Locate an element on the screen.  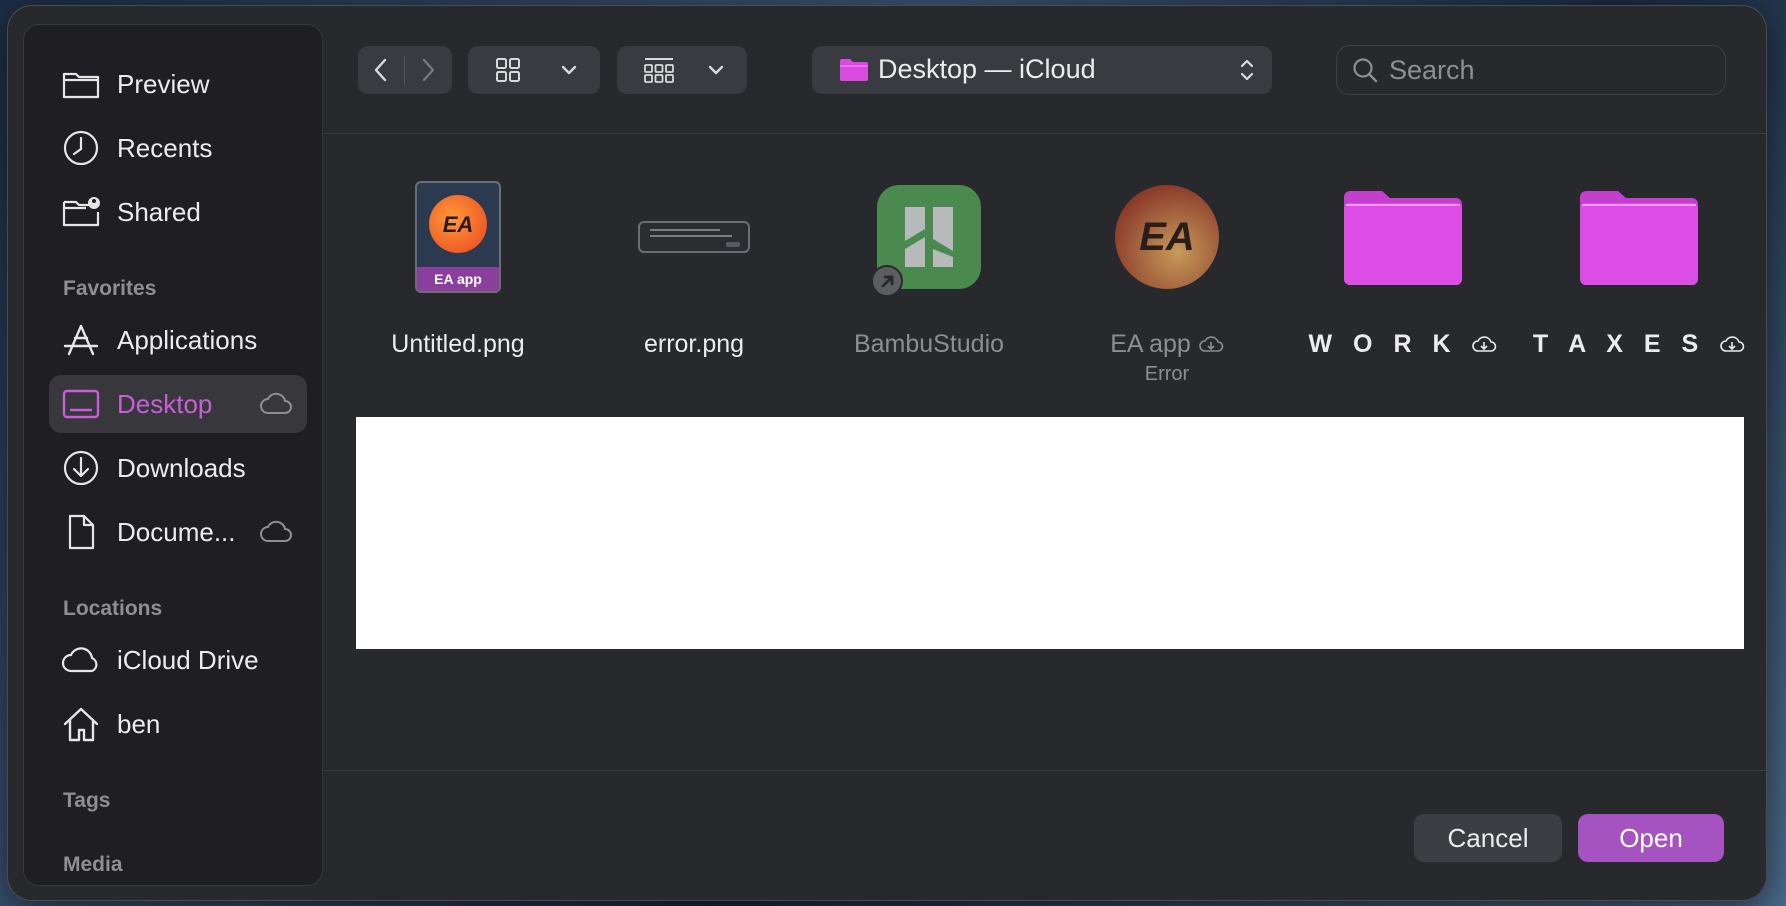
app-thumbnail: EA is located at coordinates (1167, 237).